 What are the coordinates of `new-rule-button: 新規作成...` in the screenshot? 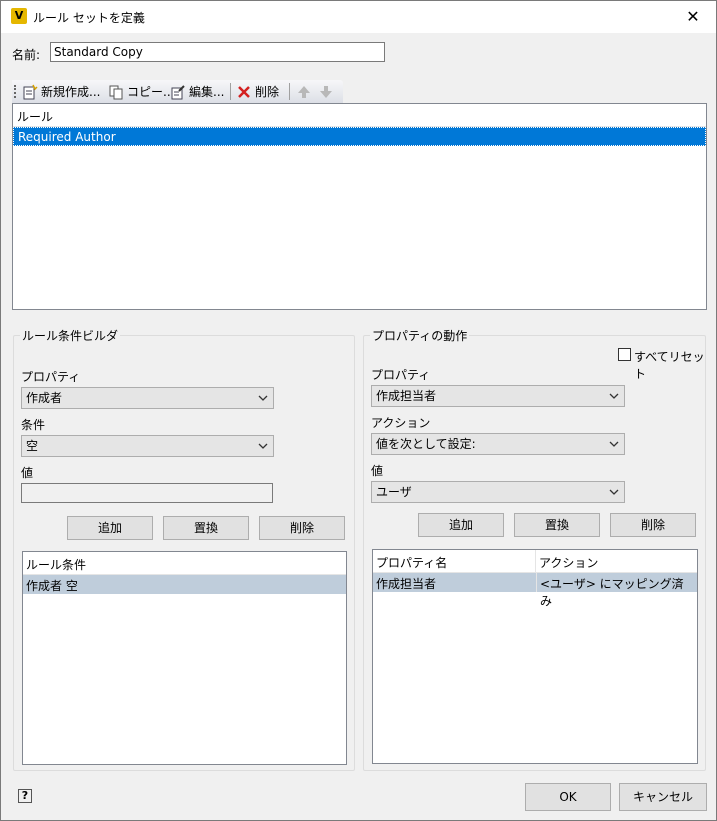 It's located at (61, 91).